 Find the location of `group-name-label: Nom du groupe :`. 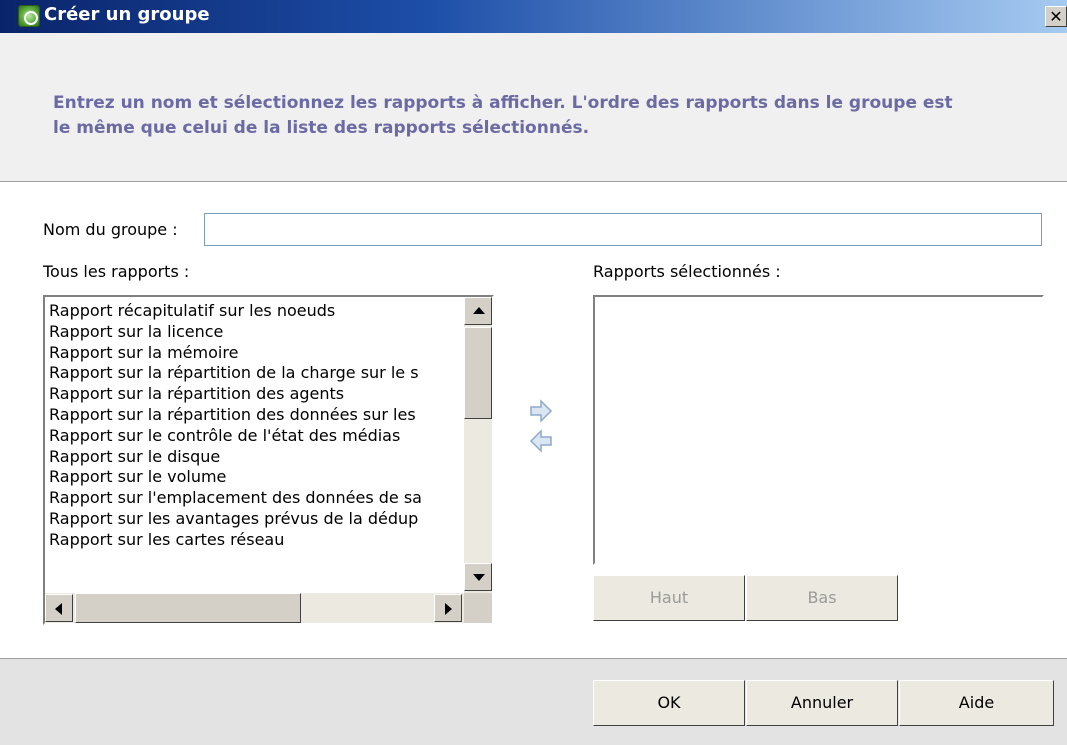

group-name-label: Nom du groupe : is located at coordinates (110, 229).